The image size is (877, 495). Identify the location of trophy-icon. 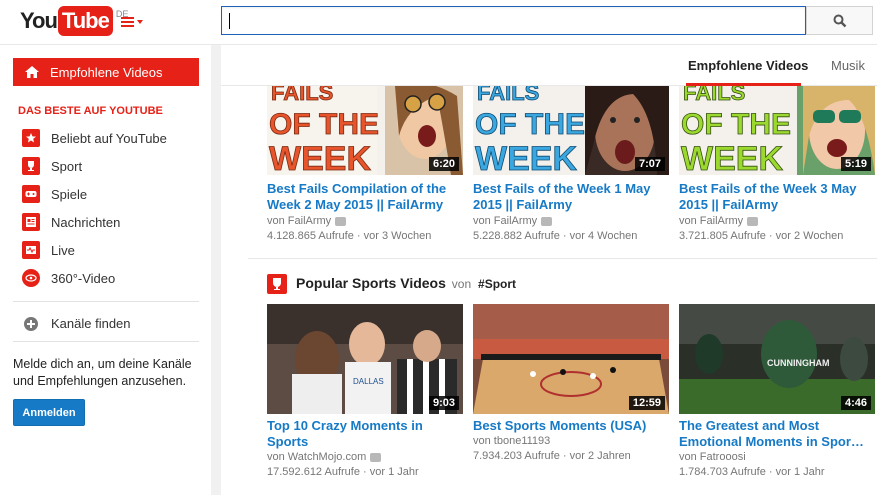
(277, 284).